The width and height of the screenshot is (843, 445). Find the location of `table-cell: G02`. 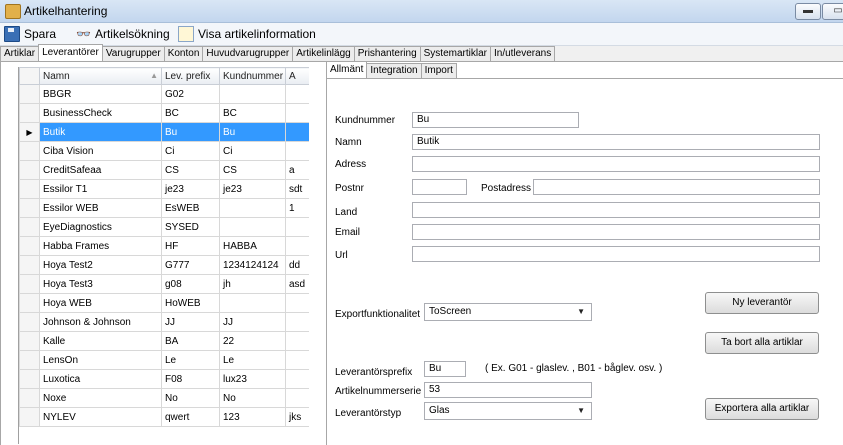

table-cell: G02 is located at coordinates (190, 94).